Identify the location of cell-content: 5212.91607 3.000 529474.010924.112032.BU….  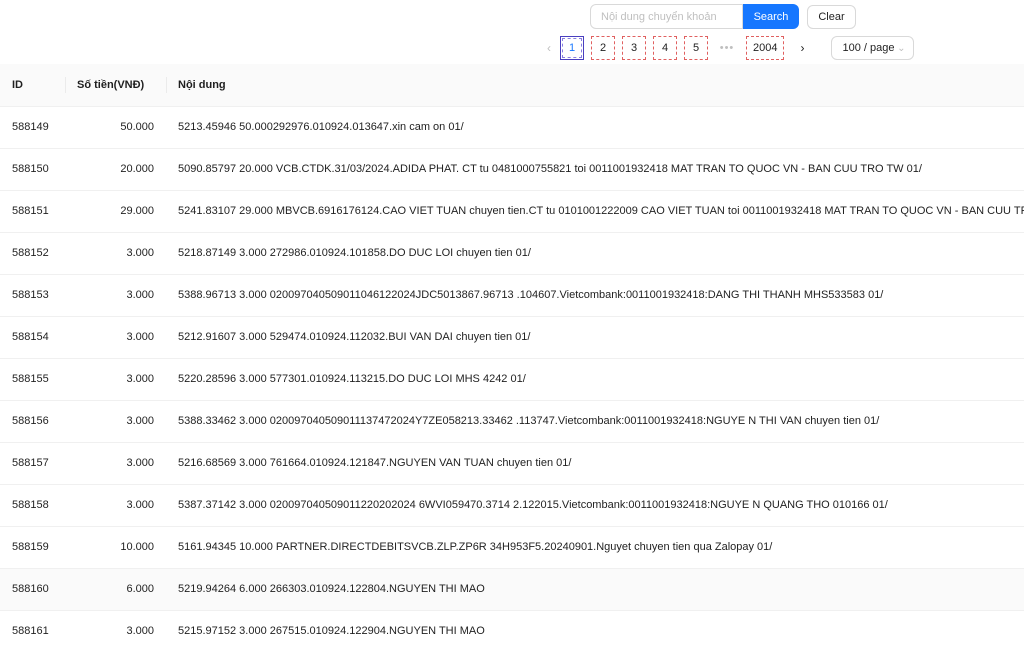
(595, 337).